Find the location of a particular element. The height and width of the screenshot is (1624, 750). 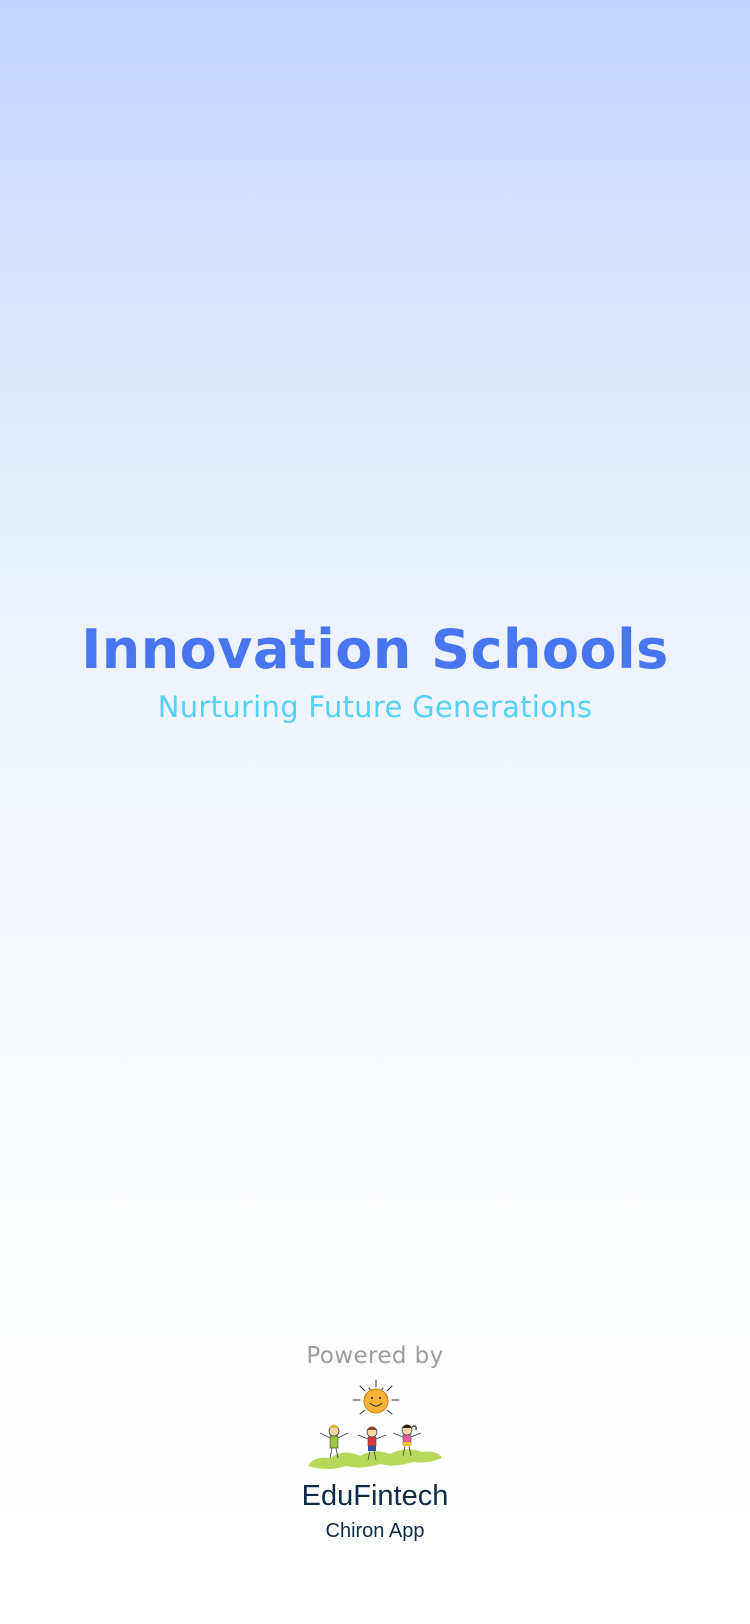

kids-and-sun-logo-icon is located at coordinates (375, 1424).